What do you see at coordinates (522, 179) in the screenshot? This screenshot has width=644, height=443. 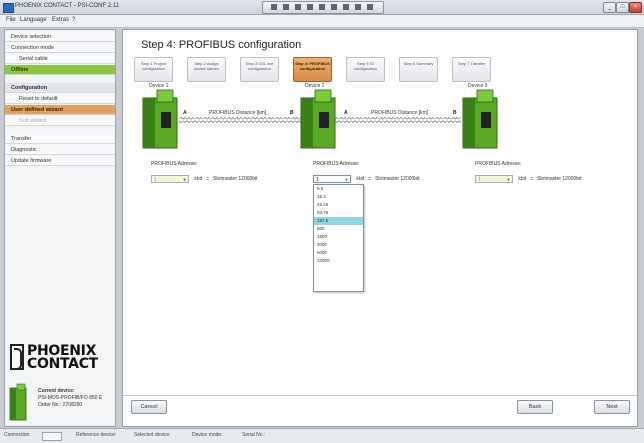 I see `device-3-unit: kbit` at bounding box center [522, 179].